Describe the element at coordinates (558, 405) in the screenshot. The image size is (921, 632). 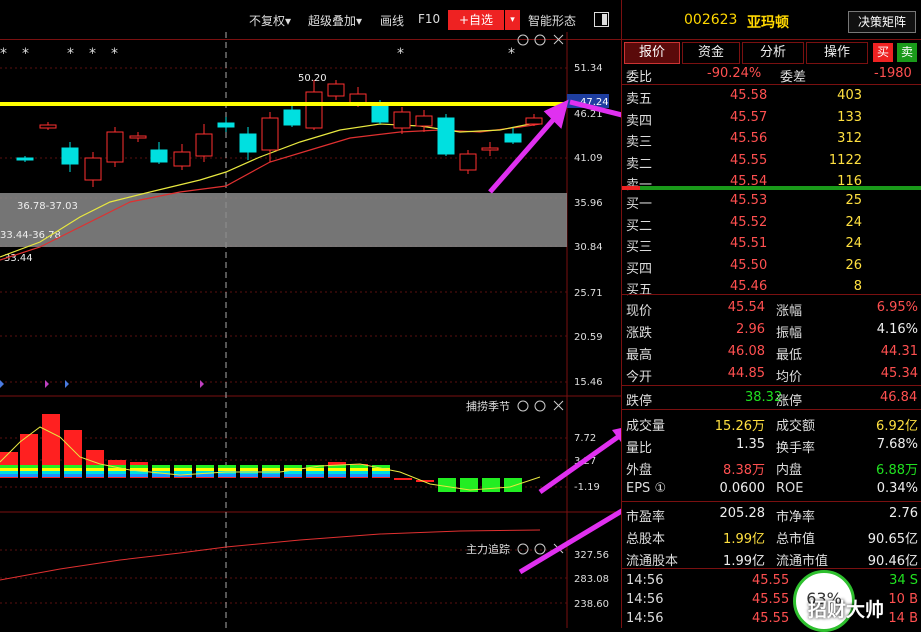
I see `close-icon` at that location.